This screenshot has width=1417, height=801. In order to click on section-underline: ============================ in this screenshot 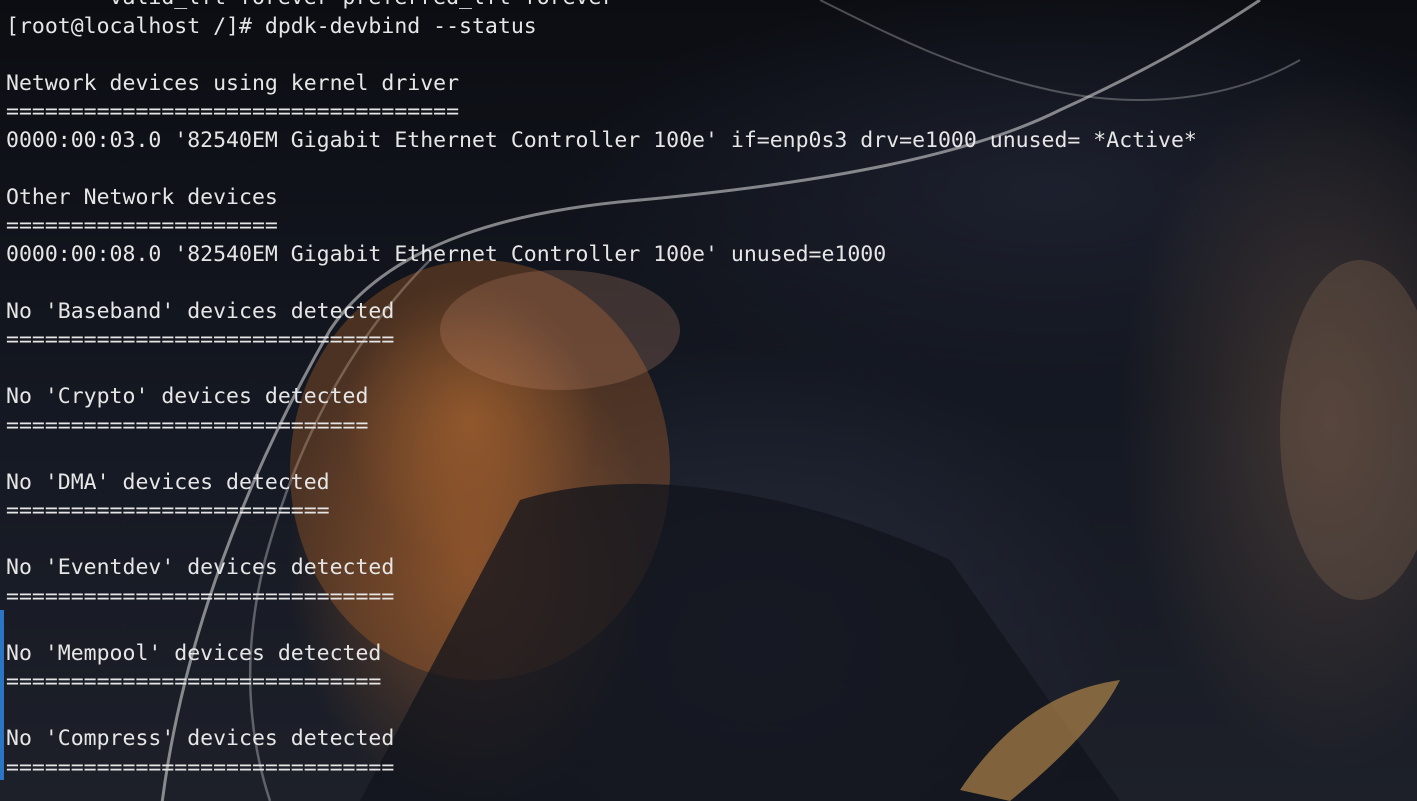, I will do `click(187, 425)`.